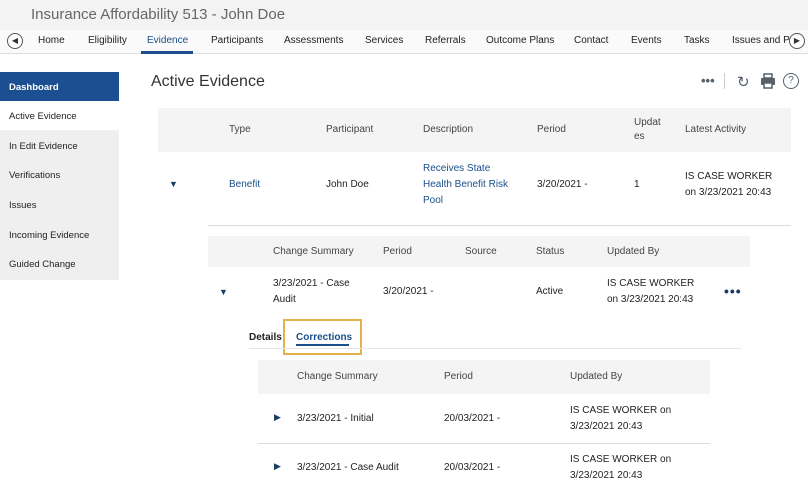  What do you see at coordinates (633, 251) in the screenshot?
I see `col-updated-by: Updated By` at bounding box center [633, 251].